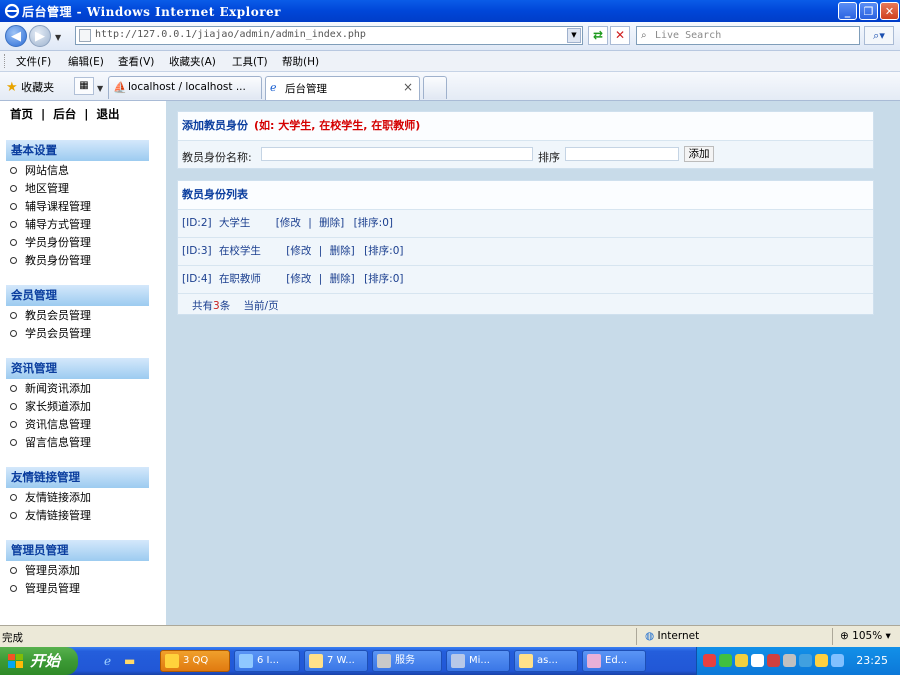 The height and width of the screenshot is (675, 900). What do you see at coordinates (342, 88) in the screenshot?
I see `tab-admin: ℯ 后台管理 ×` at bounding box center [342, 88].